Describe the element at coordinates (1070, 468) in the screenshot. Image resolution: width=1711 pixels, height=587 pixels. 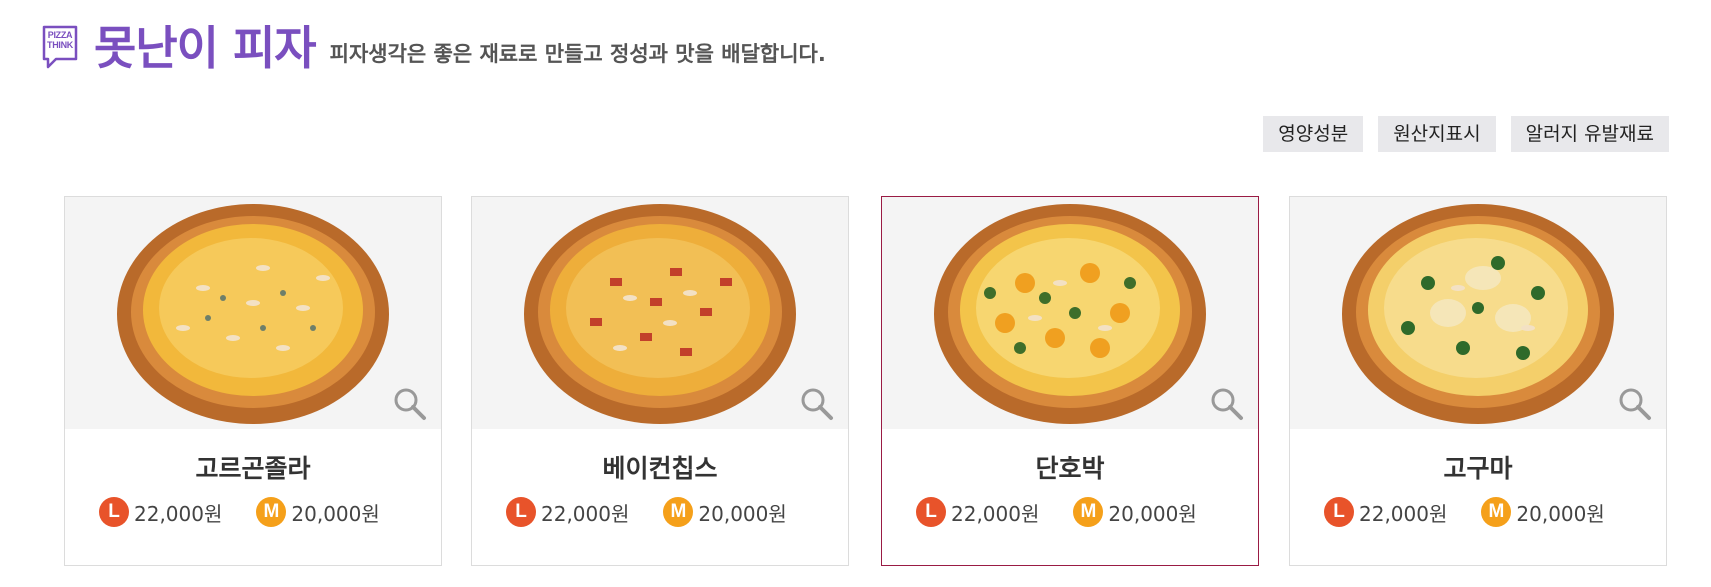
I see `product-name: 단호박` at that location.